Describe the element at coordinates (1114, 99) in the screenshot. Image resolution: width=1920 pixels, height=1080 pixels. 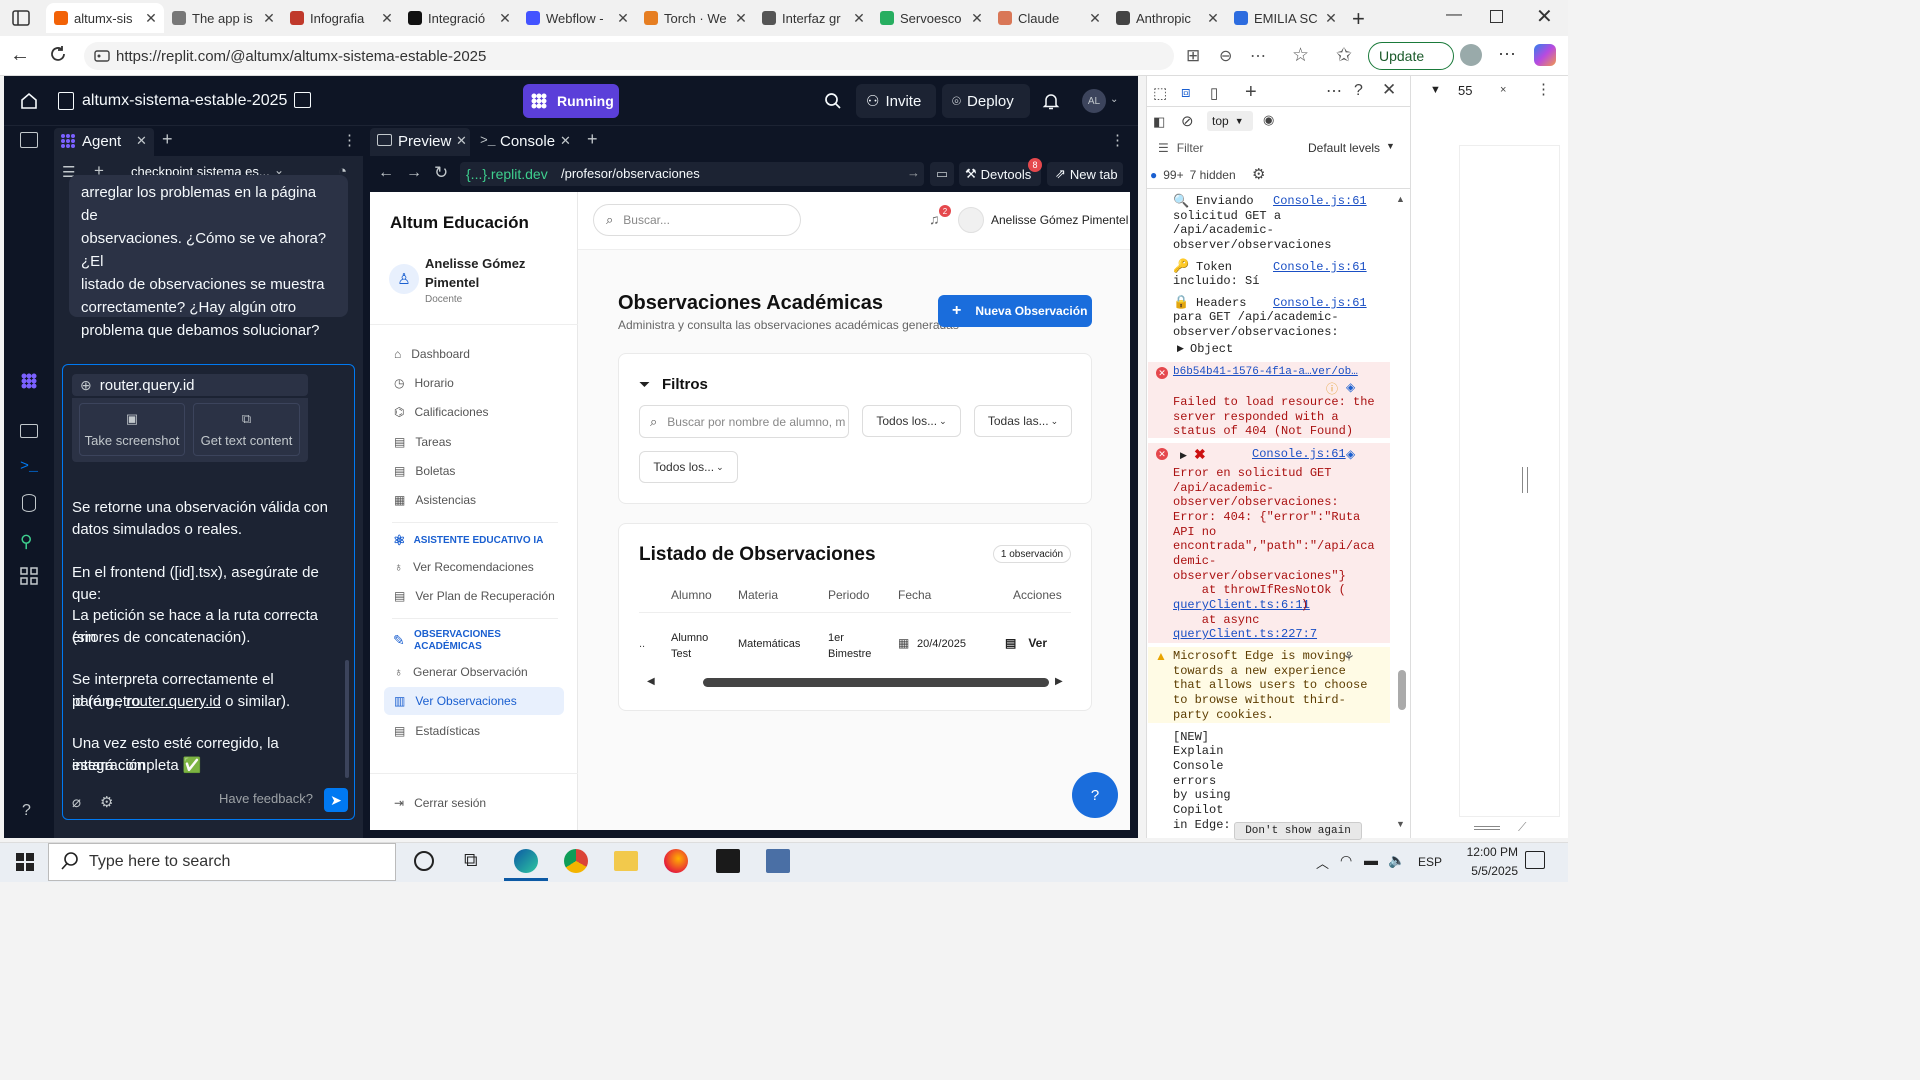
I see `chevron-down-icon: ⌄` at that location.